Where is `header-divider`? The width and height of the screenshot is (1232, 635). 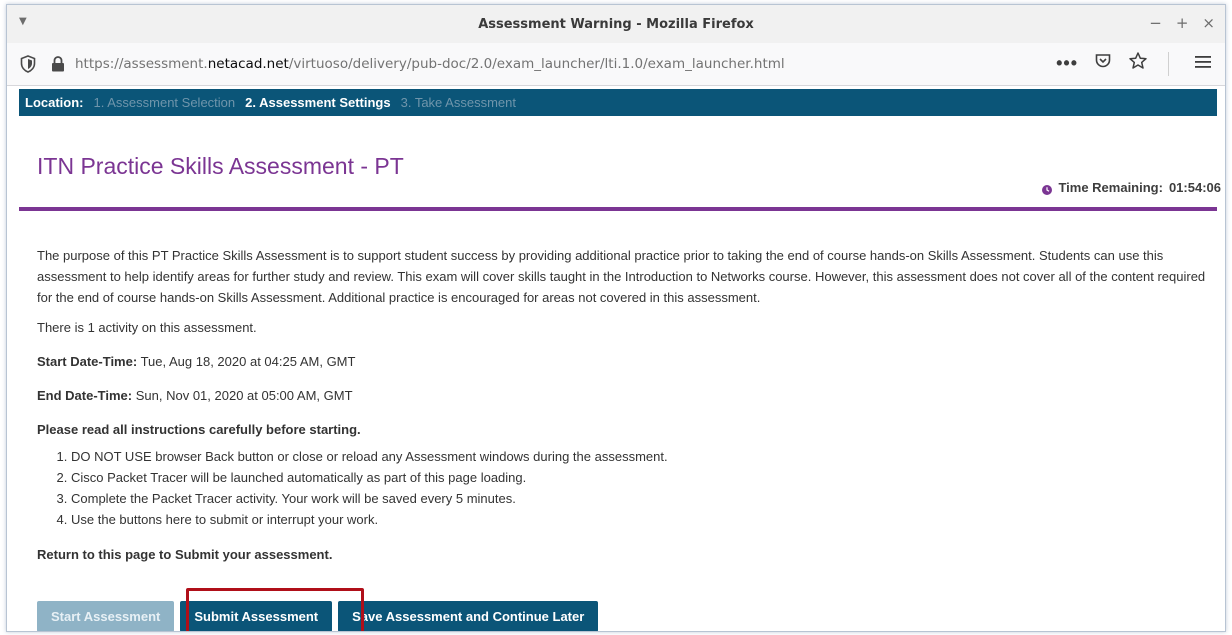
header-divider is located at coordinates (618, 209).